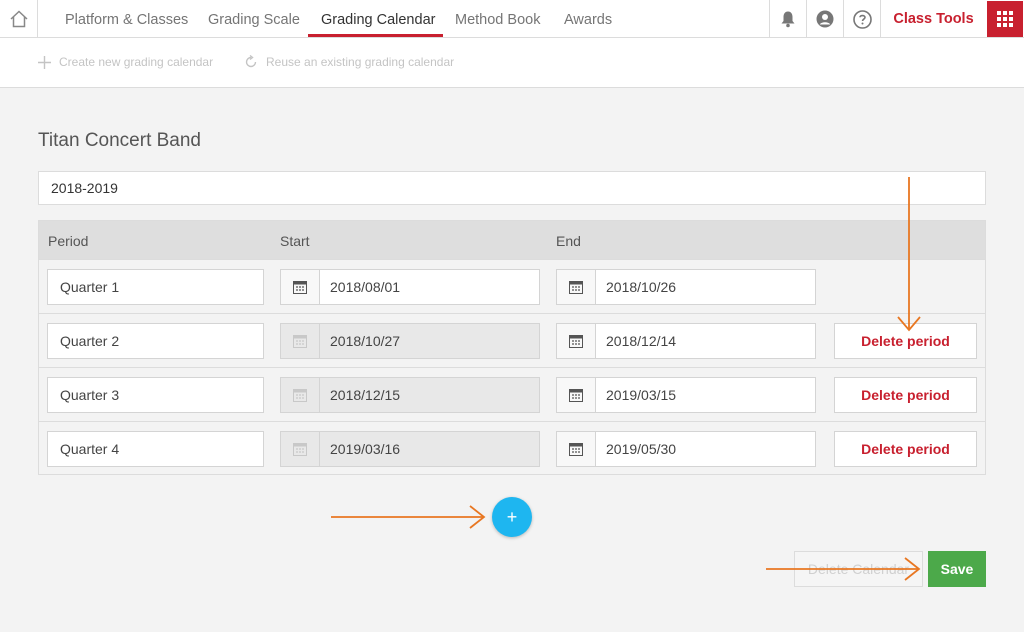 Image resolution: width=1024 pixels, height=632 pixels. I want to click on table-header: Period Start End, so click(512, 240).